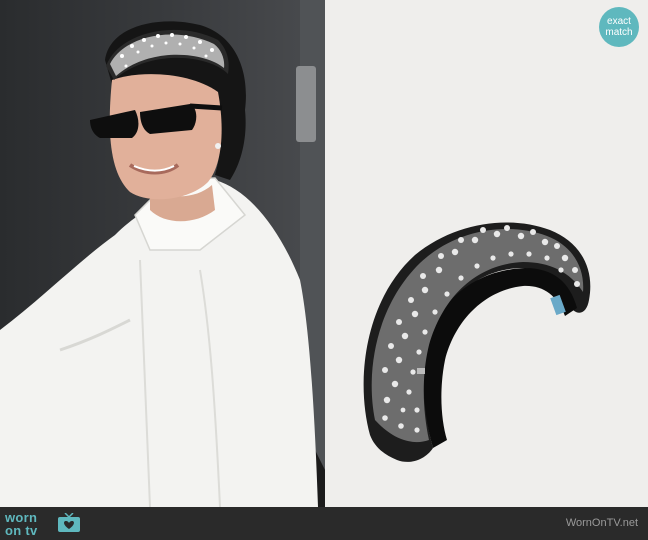 The image size is (648, 540). I want to click on footer-bar: worn on tv WornOnTV.net, so click(324, 523).